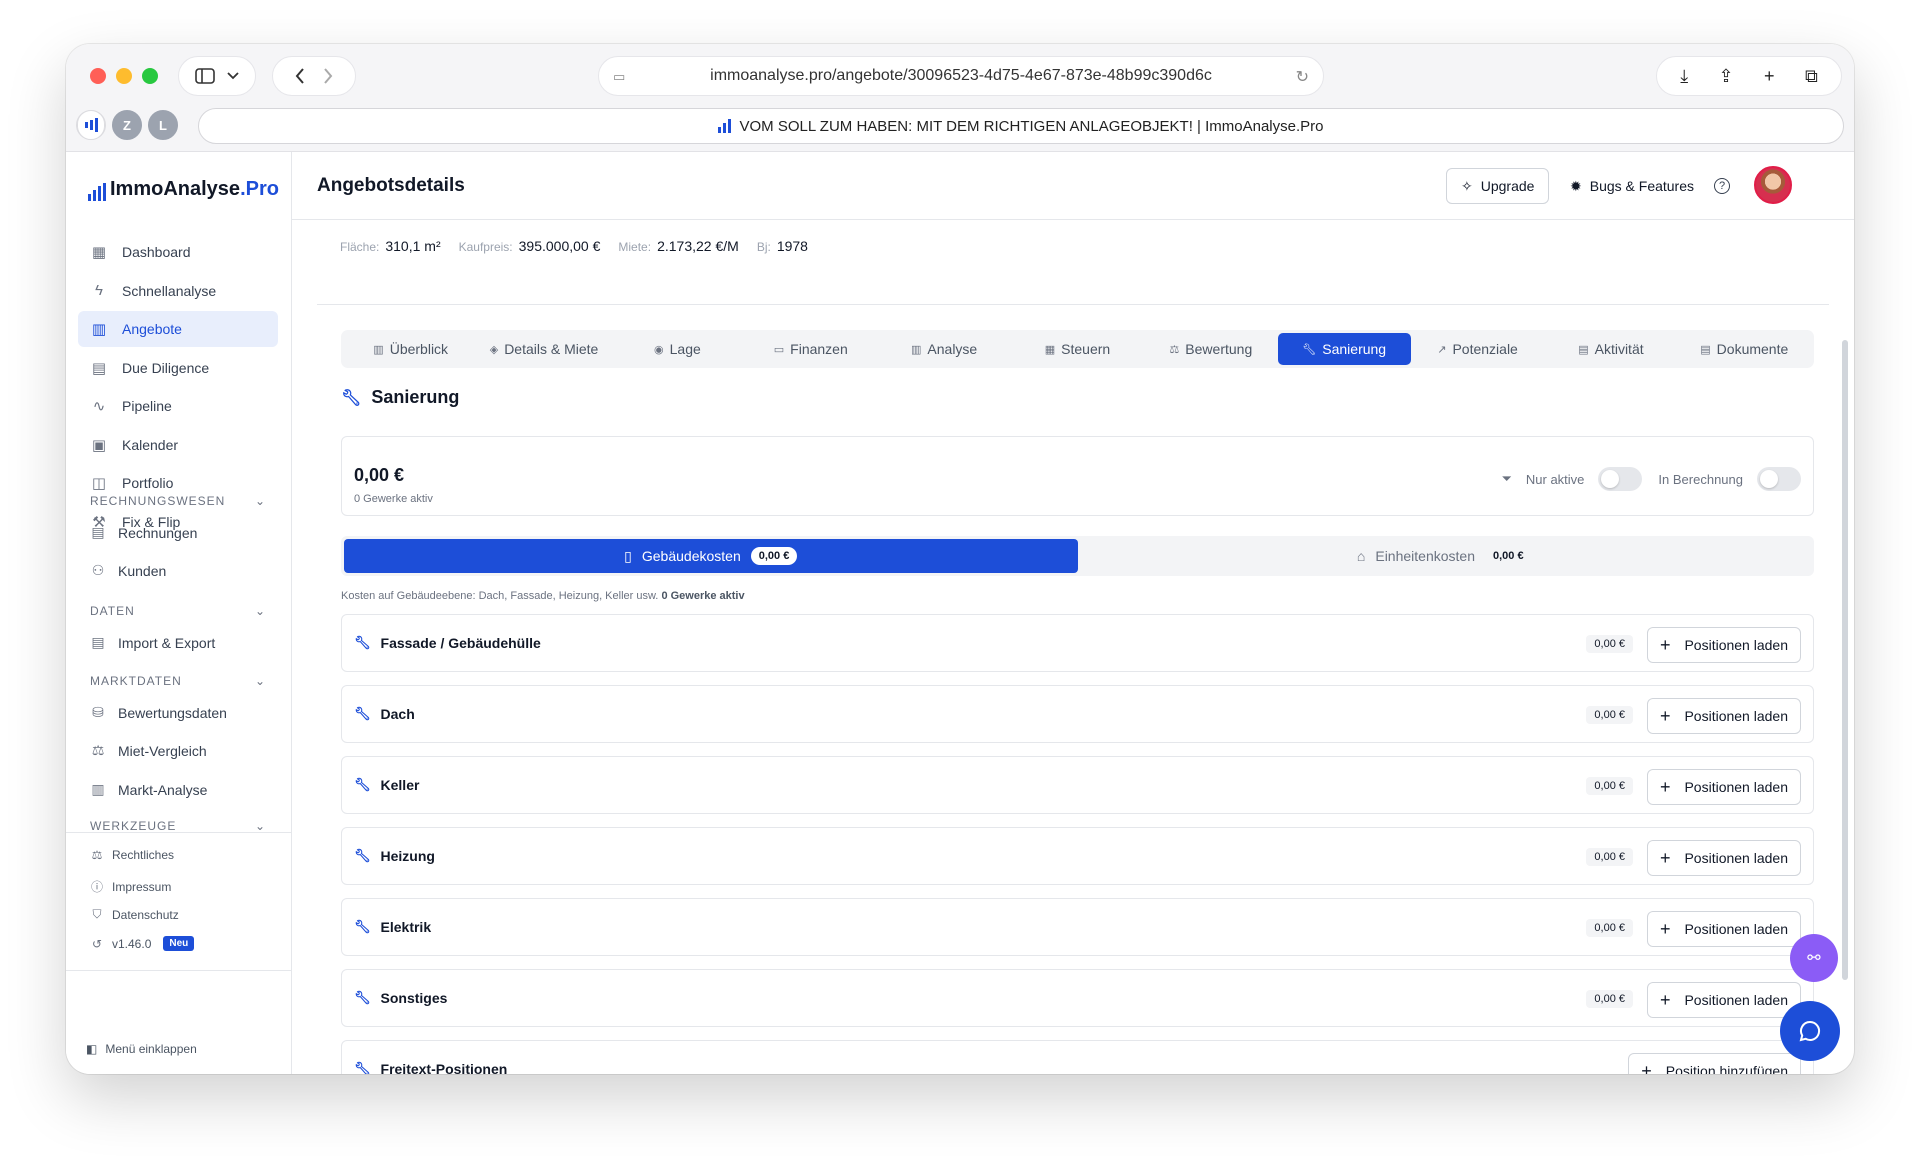 This screenshot has width=1920, height=1162. What do you see at coordinates (1779, 479) in the screenshot?
I see `in-calculation-toggle` at bounding box center [1779, 479].